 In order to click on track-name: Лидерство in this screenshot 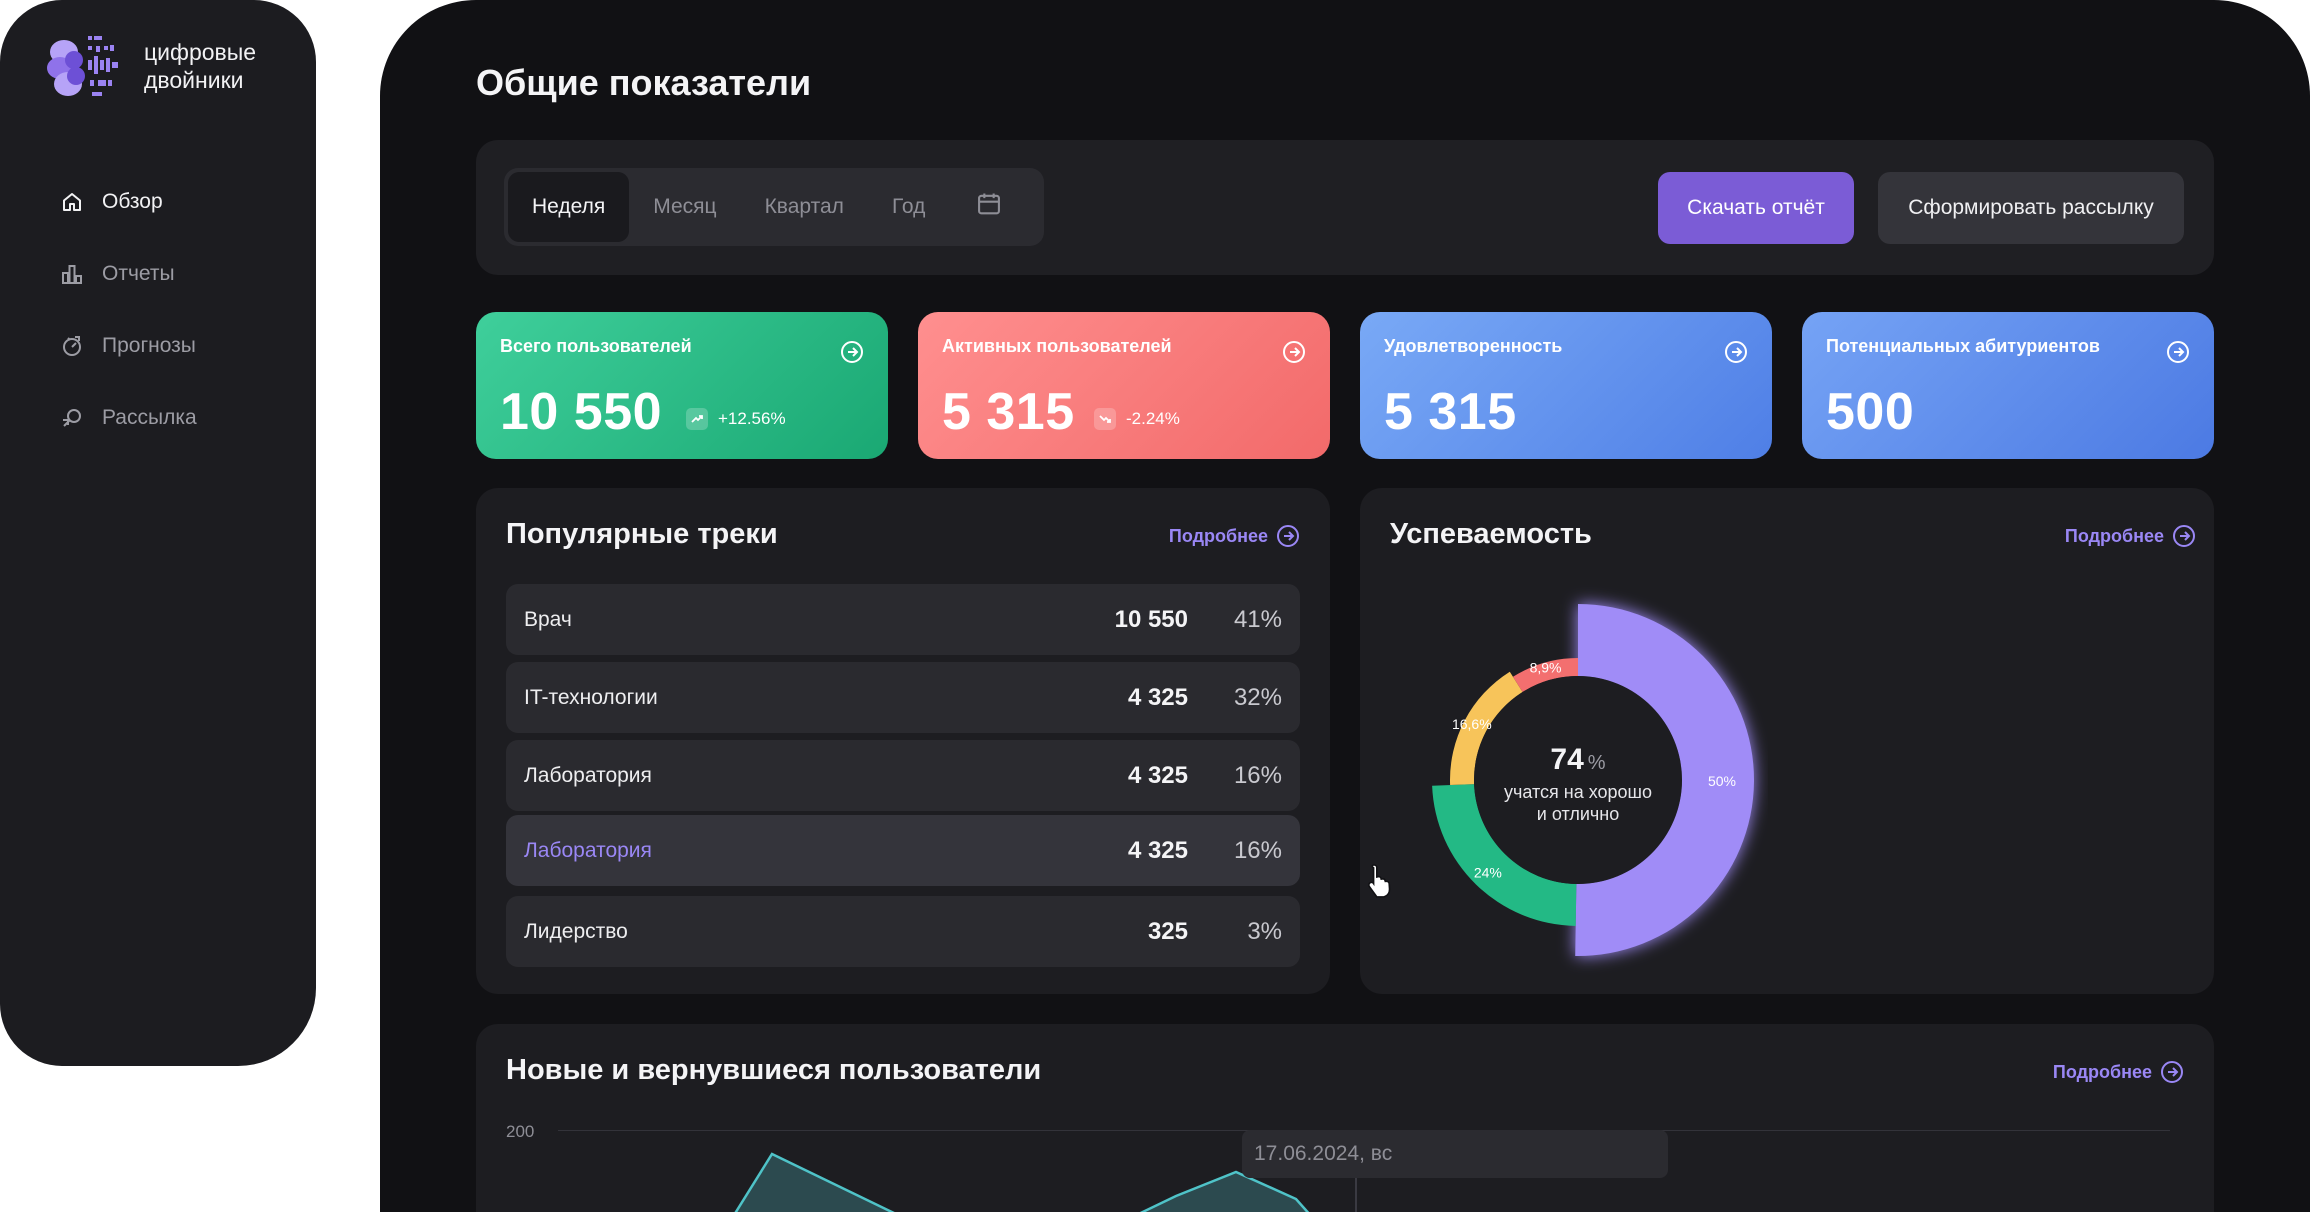, I will do `click(576, 931)`.